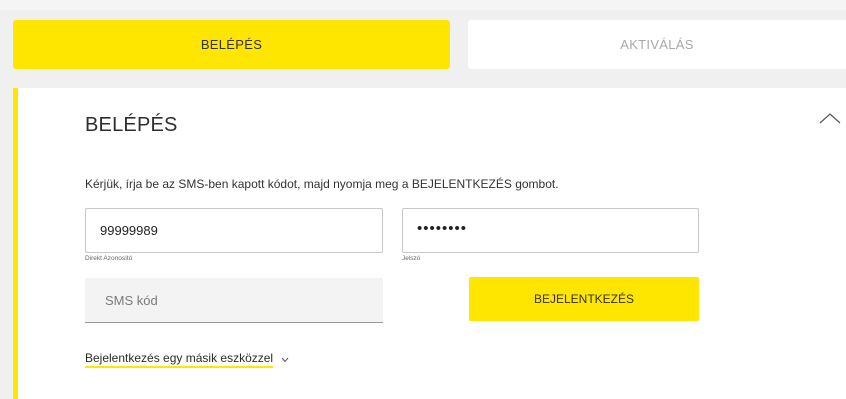 The image size is (846, 399). Describe the element at coordinates (285, 359) in the screenshot. I see `chevron-down-icon` at that location.